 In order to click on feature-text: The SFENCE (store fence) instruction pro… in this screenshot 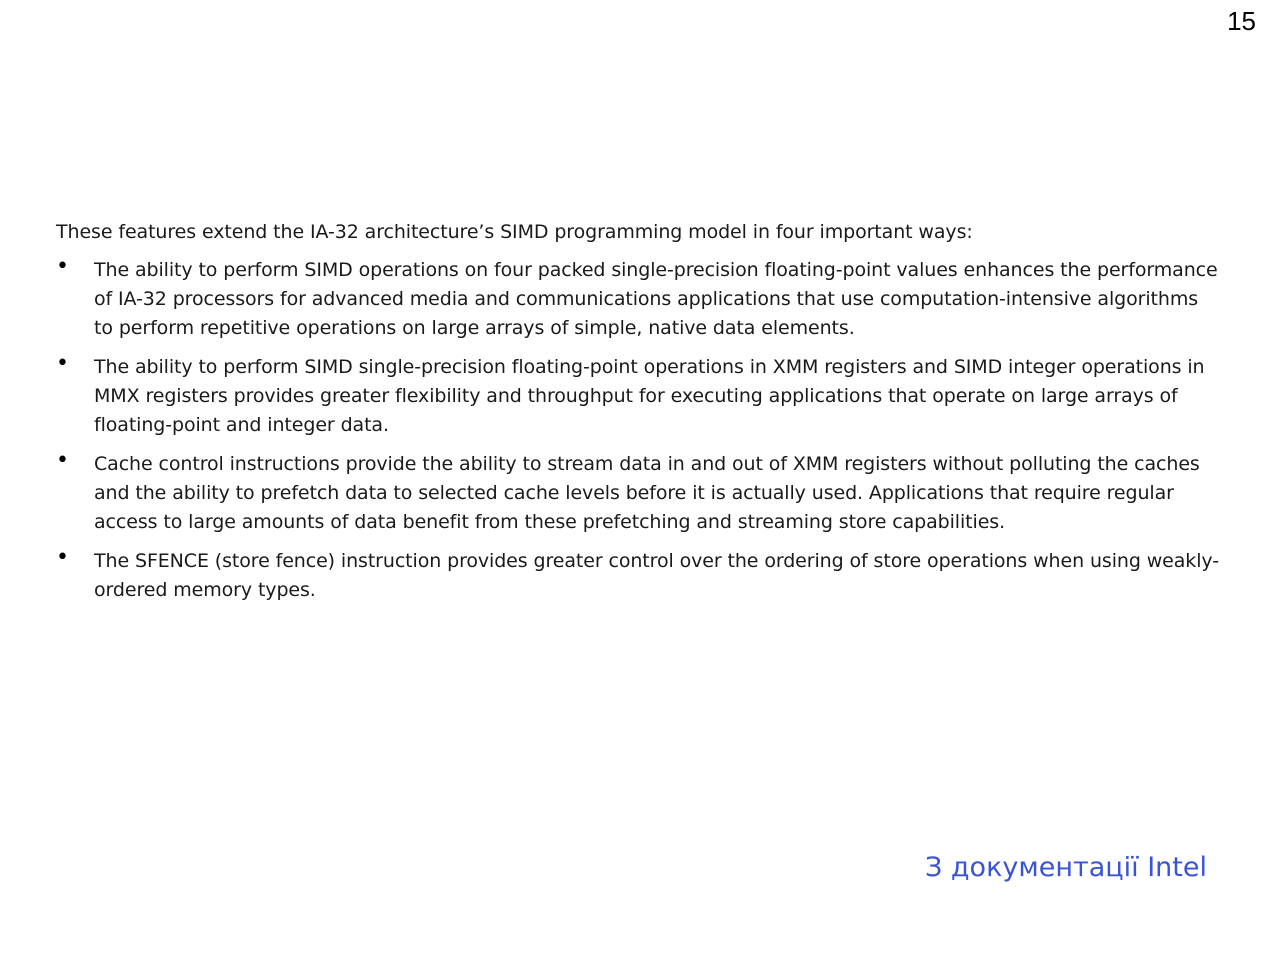, I will do `click(656, 575)`.